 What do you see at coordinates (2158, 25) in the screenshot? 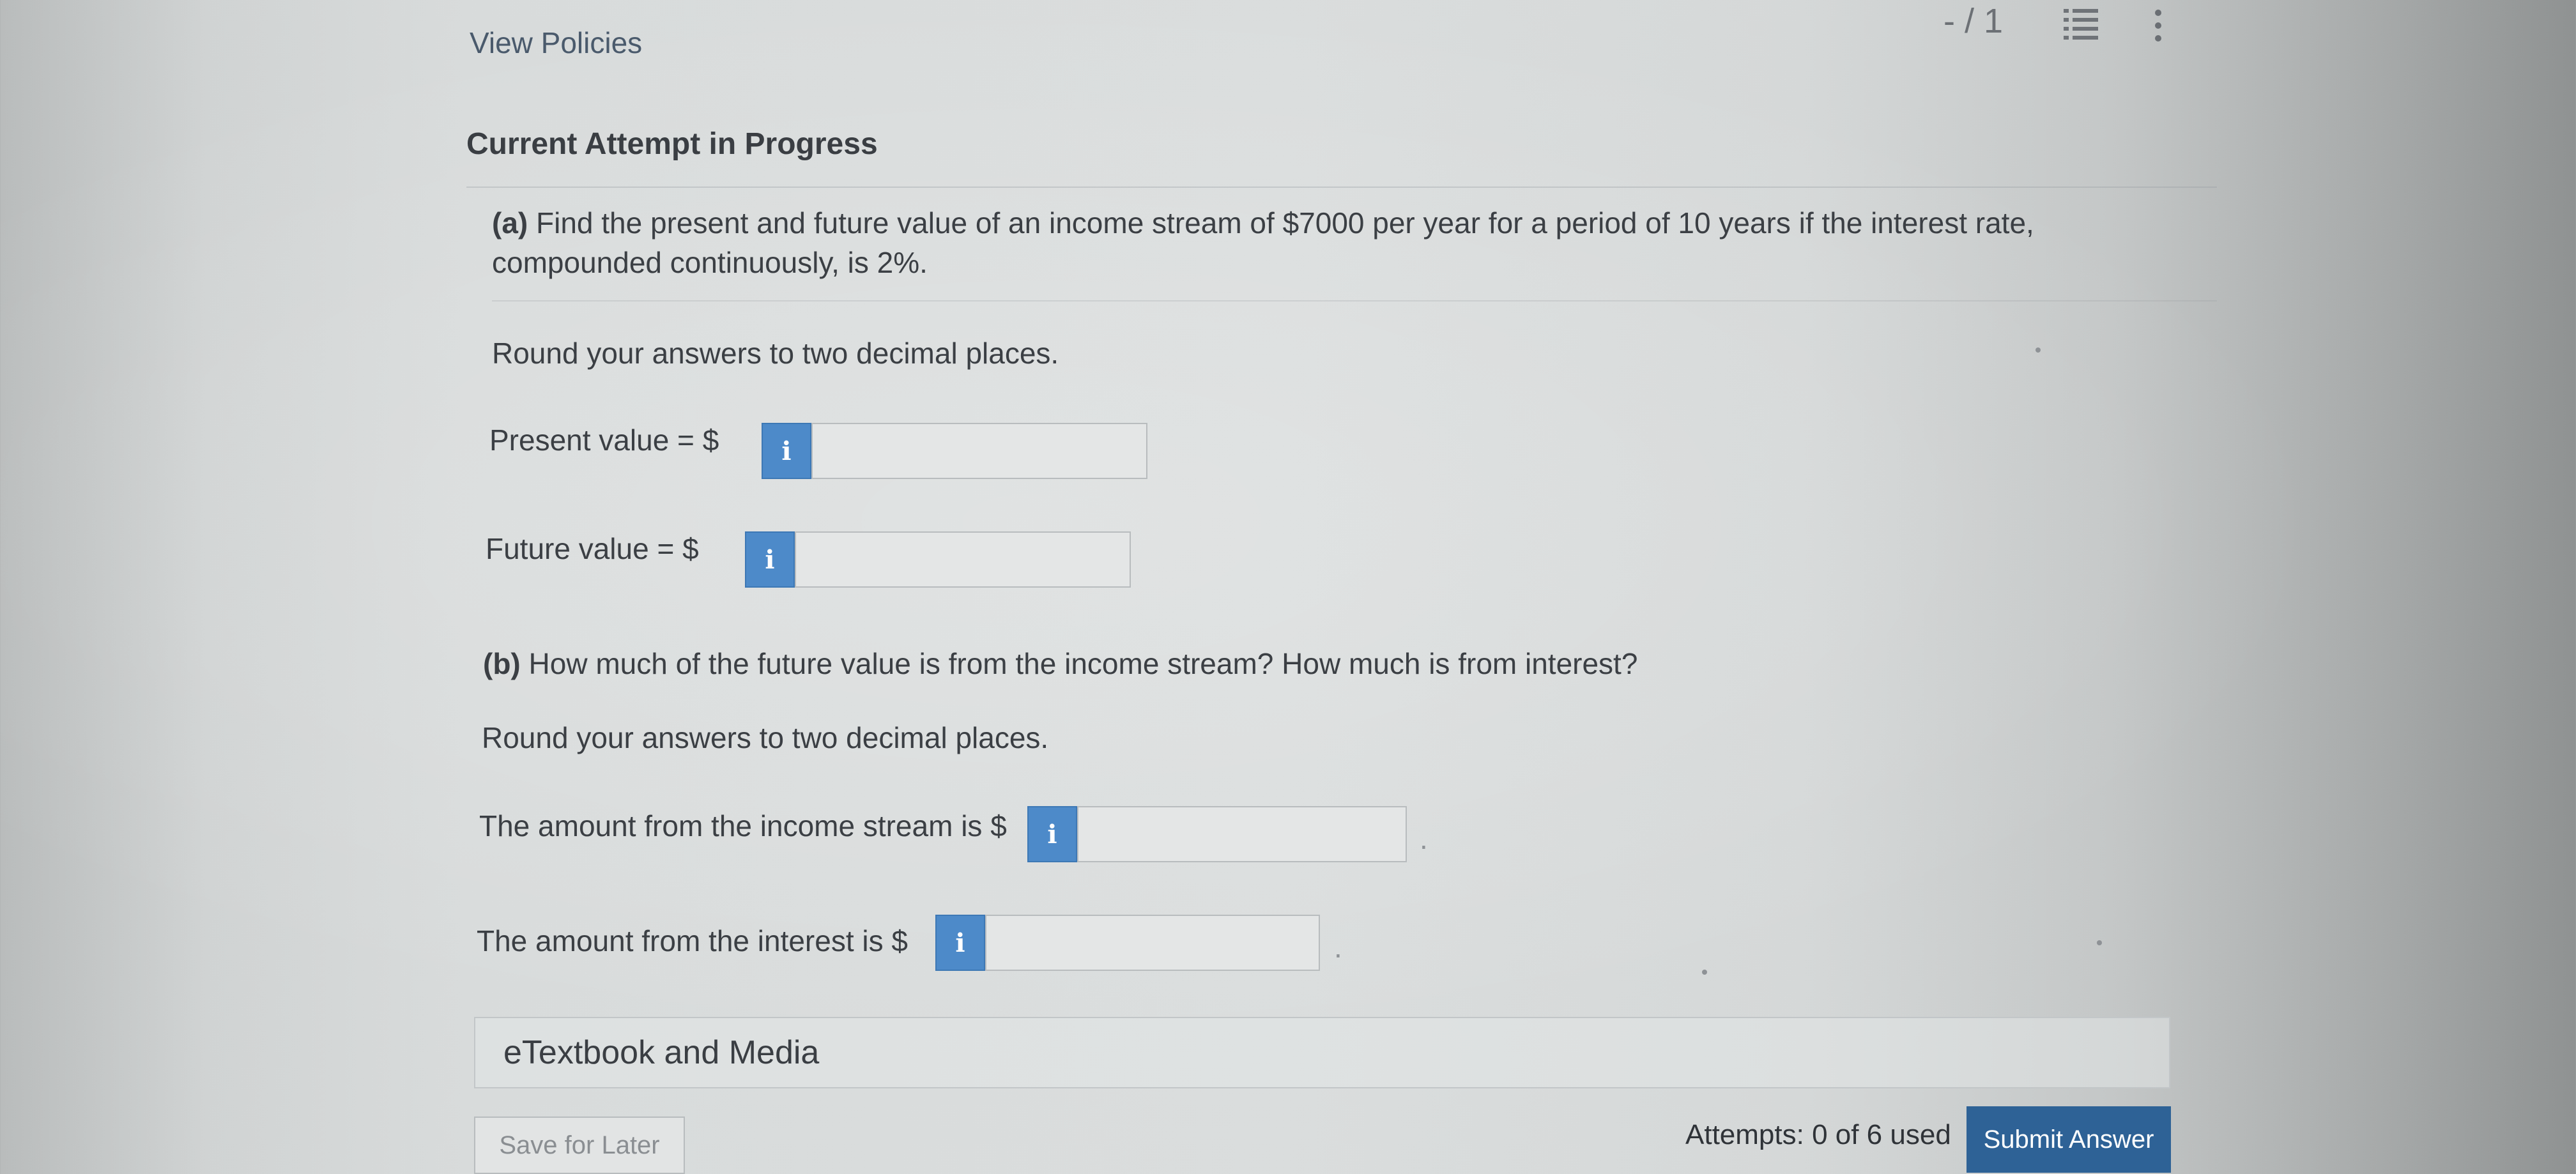
I see `more-vertical-icon` at bounding box center [2158, 25].